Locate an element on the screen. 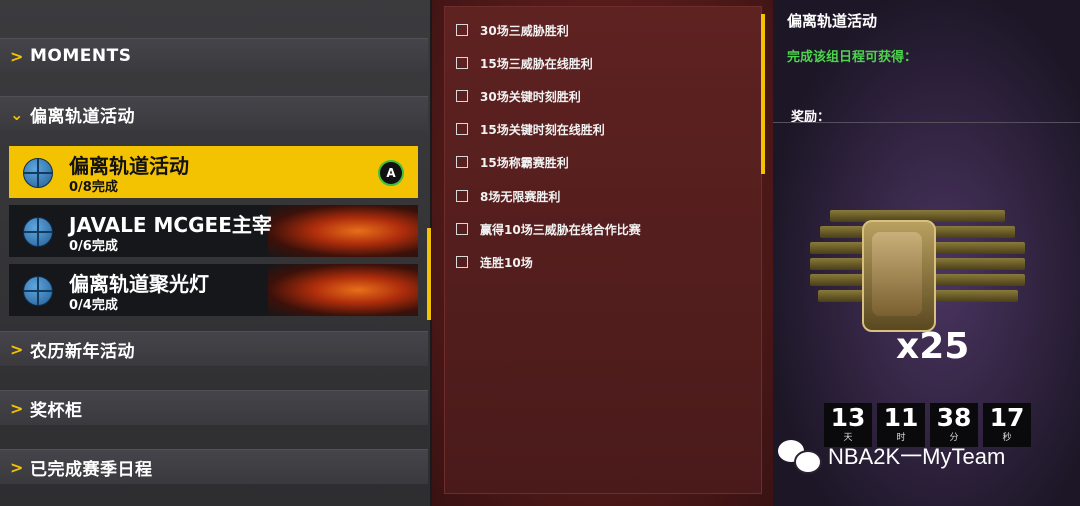 The height and width of the screenshot is (506, 1080). goal-item: 15场称霸赛胜利 is located at coordinates (512, 162).